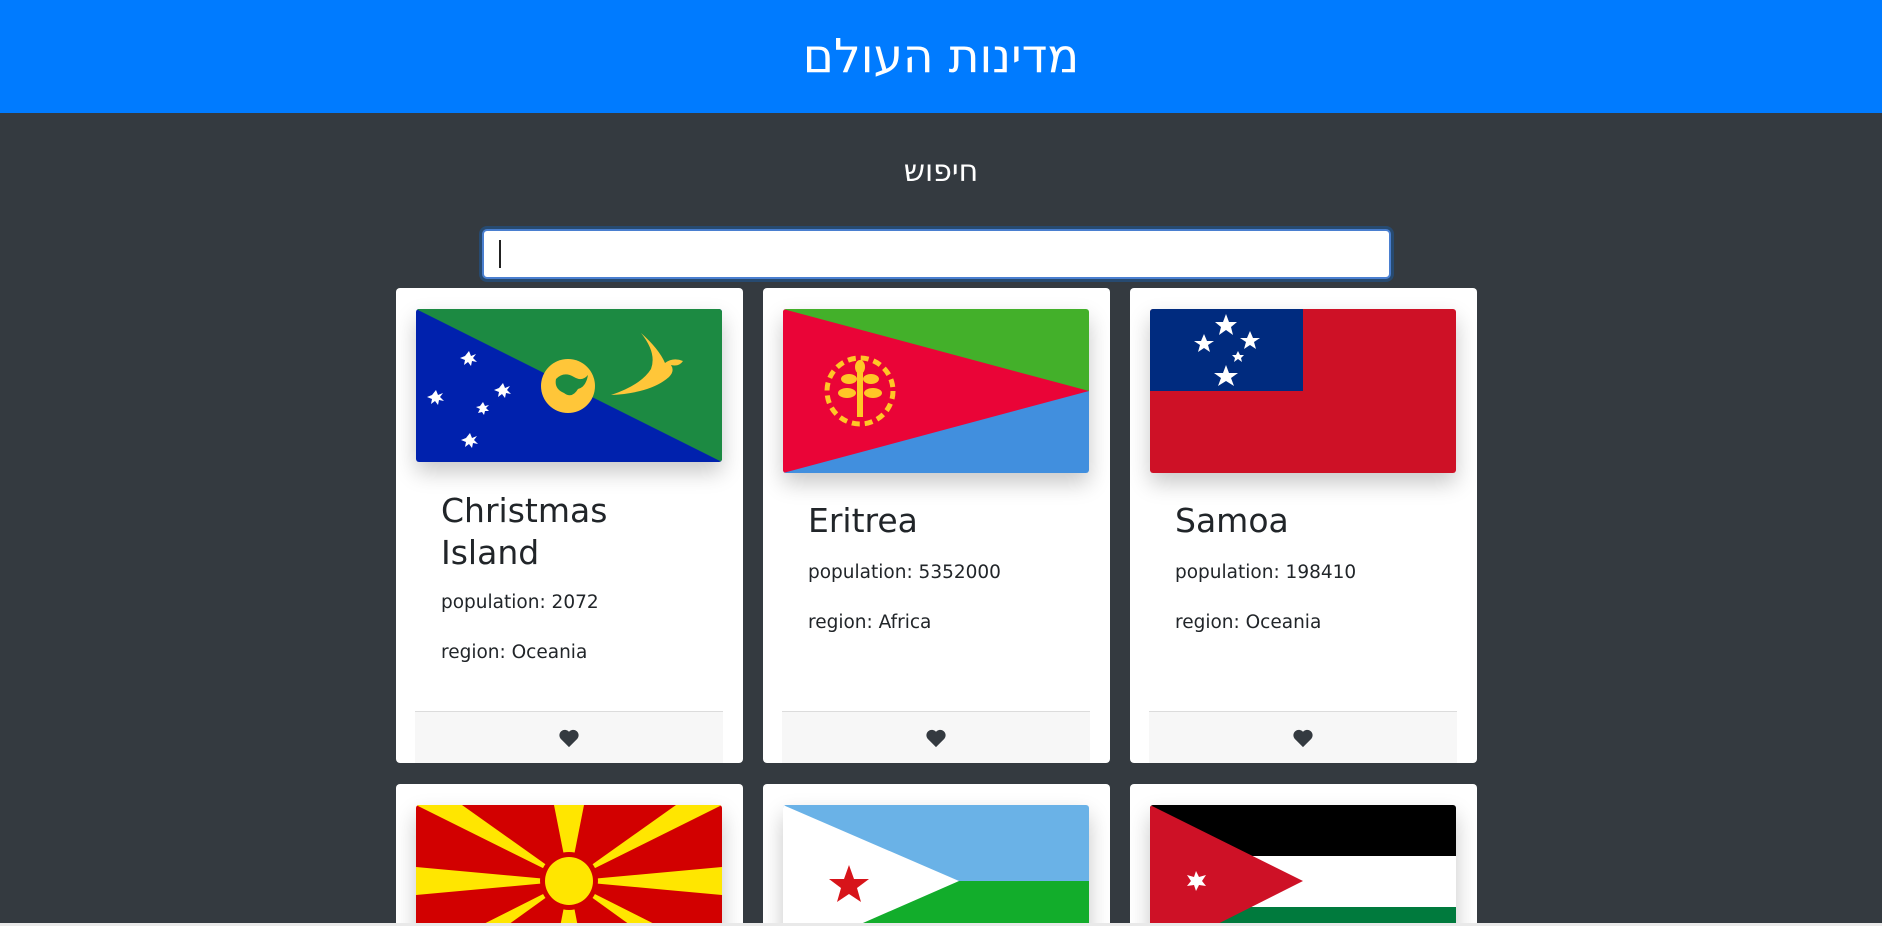  What do you see at coordinates (936, 254) in the screenshot?
I see `search-input` at bounding box center [936, 254].